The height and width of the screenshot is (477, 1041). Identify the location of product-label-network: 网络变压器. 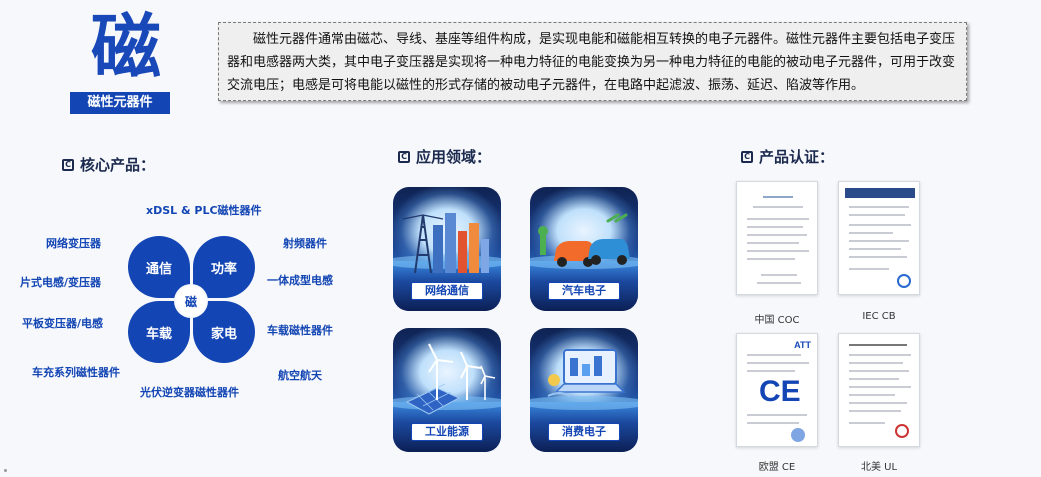
(73, 243).